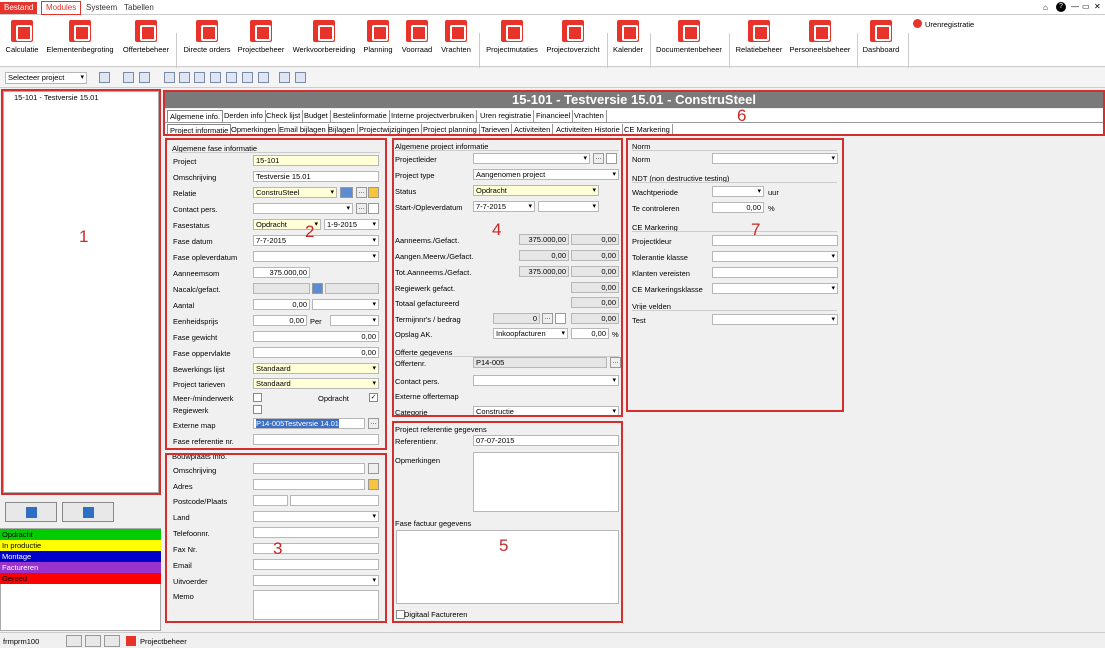 The height and width of the screenshot is (648, 1105). I want to click on people-icon, so click(820, 31).